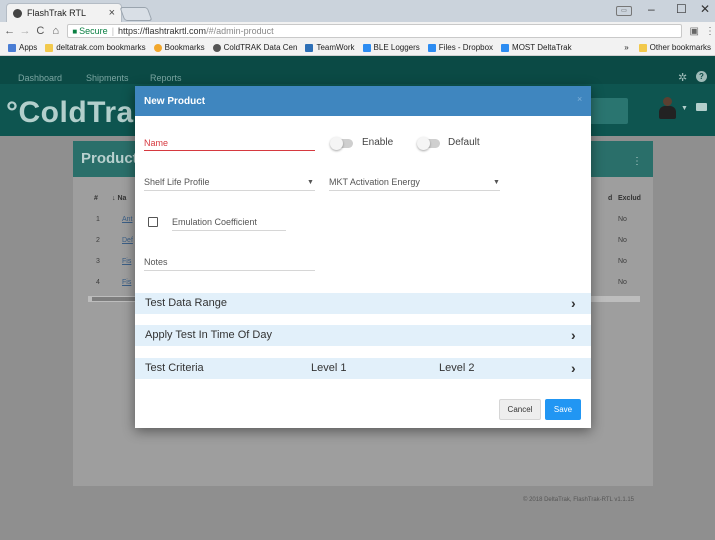 The width and height of the screenshot is (715, 540). What do you see at coordinates (651, 9) in the screenshot?
I see `minimize-button: –` at bounding box center [651, 9].